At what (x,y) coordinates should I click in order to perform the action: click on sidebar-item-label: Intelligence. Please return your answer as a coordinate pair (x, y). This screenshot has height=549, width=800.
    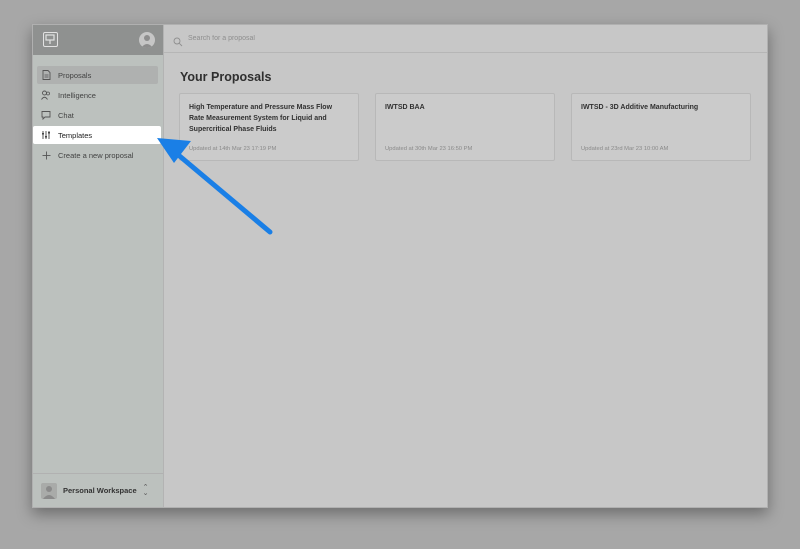
    Looking at the image, I should click on (77, 95).